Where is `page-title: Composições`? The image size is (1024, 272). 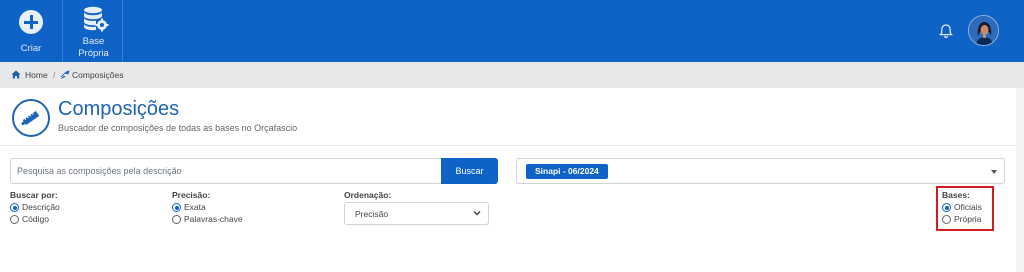 page-title: Composições is located at coordinates (119, 109).